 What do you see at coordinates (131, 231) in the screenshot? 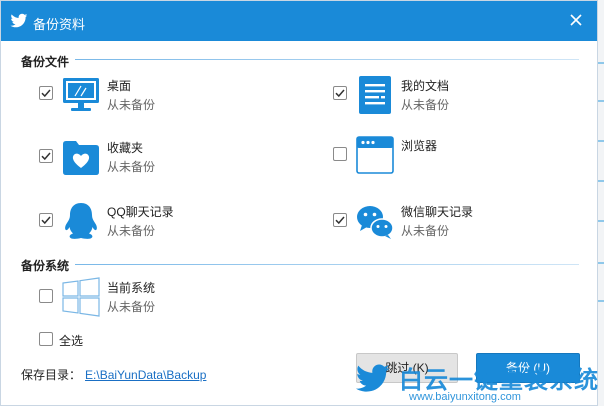
I see `qq-status: 从未备份` at bounding box center [131, 231].